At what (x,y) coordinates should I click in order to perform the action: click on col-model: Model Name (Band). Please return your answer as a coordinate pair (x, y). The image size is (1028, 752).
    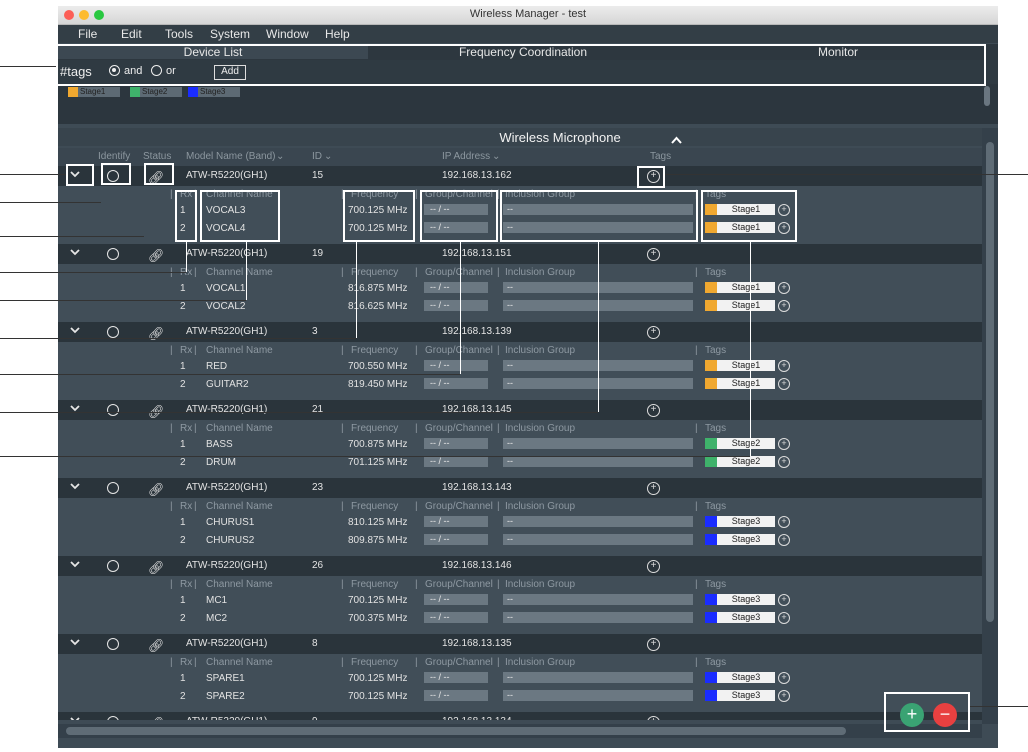
    Looking at the image, I should click on (230, 156).